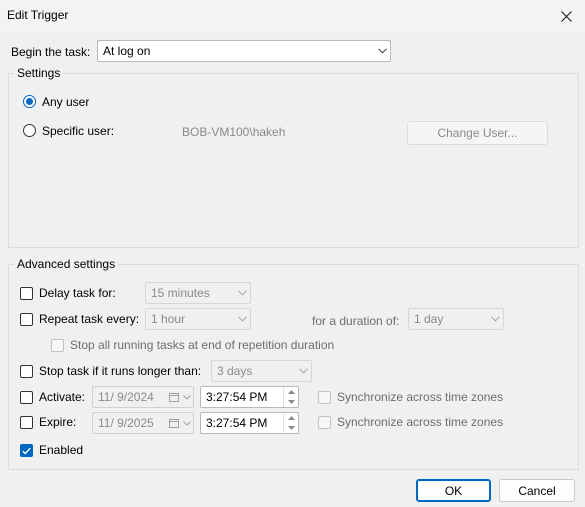  I want to click on delay-task-checkbox, so click(26, 293).